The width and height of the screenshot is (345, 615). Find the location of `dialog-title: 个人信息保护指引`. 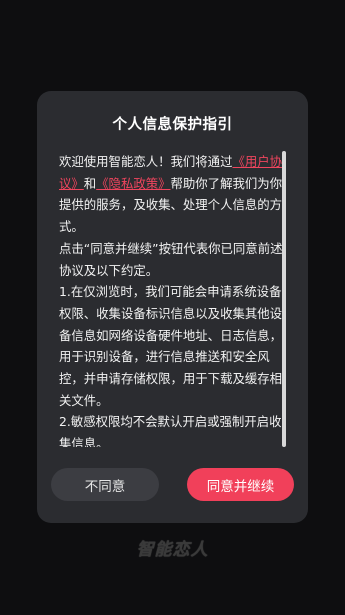

dialog-title: 个人信息保护指引 is located at coordinates (172, 125).